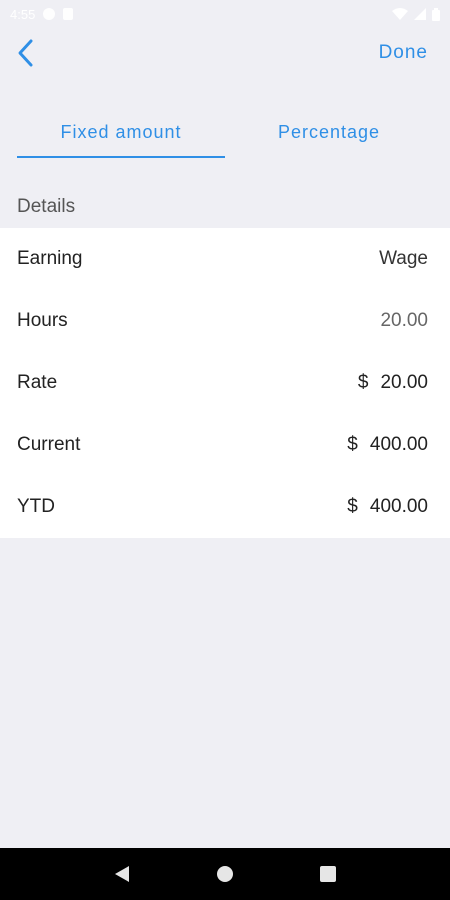 The height and width of the screenshot is (900, 450). I want to click on ytd-amount: $ 400.00, so click(387, 507).